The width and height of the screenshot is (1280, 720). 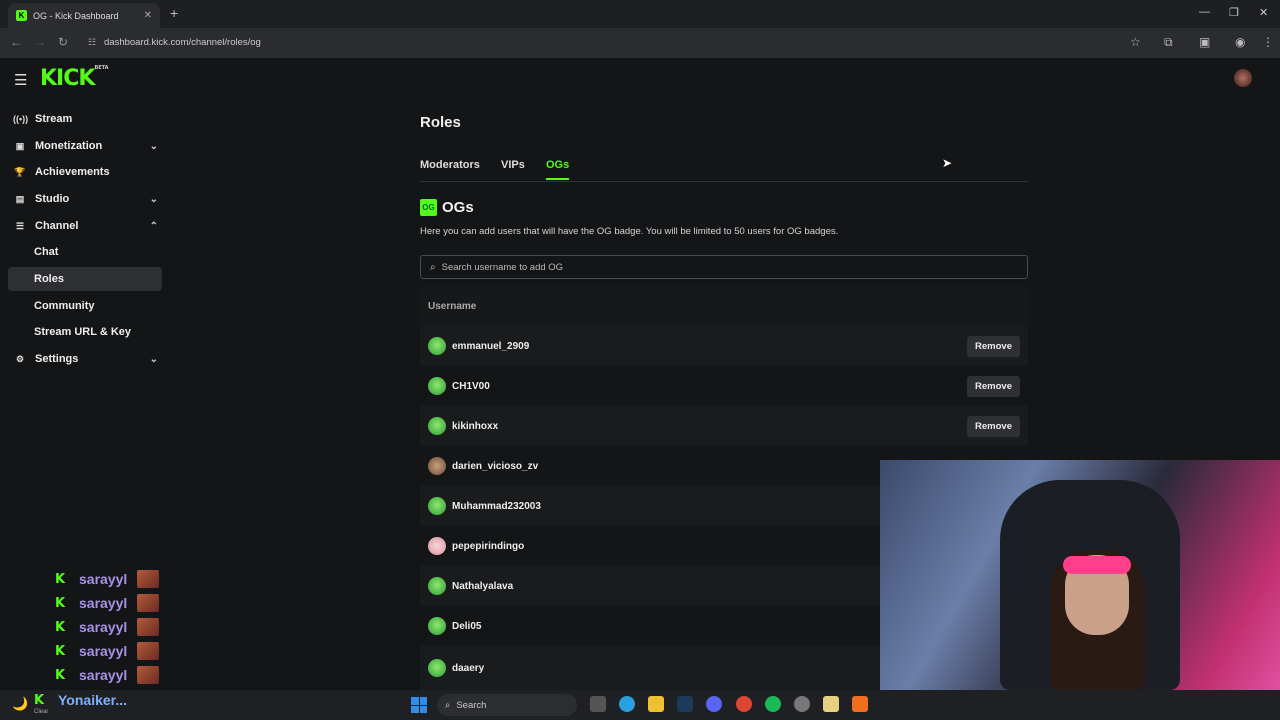 What do you see at coordinates (85, 199) in the screenshot?
I see `sidebar-item-studio: ▤ Studio ⌄` at bounding box center [85, 199].